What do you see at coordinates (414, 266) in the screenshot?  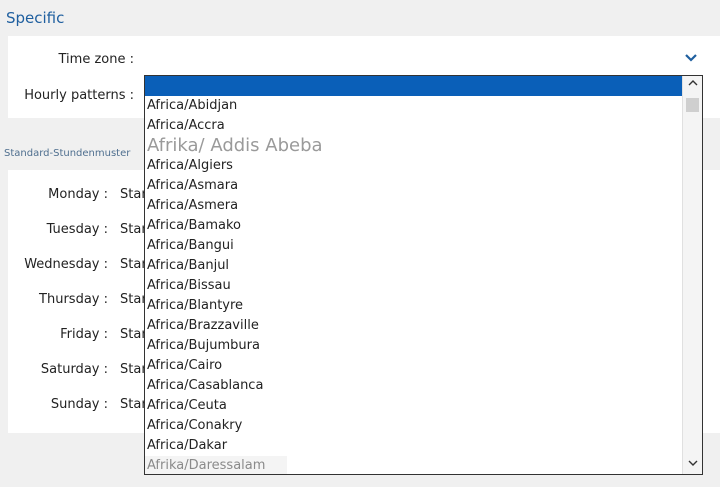 I see `dropdown-option: Africa/Banjul` at bounding box center [414, 266].